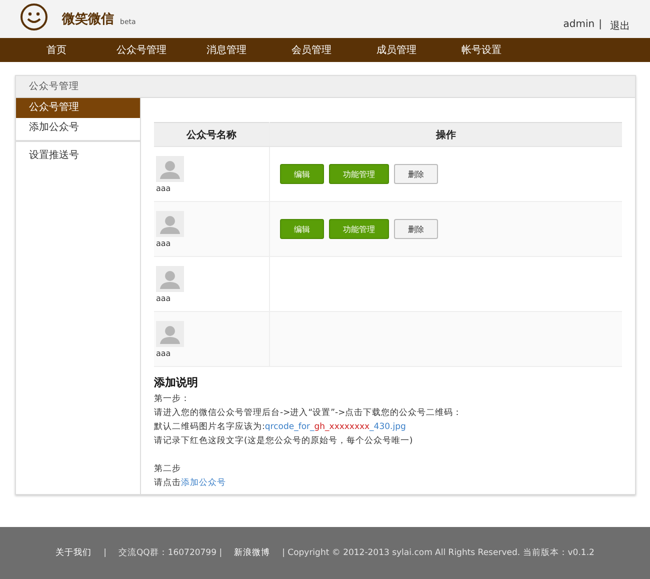 The width and height of the screenshot is (650, 579). I want to click on site-title: 微笑微信, so click(88, 19).